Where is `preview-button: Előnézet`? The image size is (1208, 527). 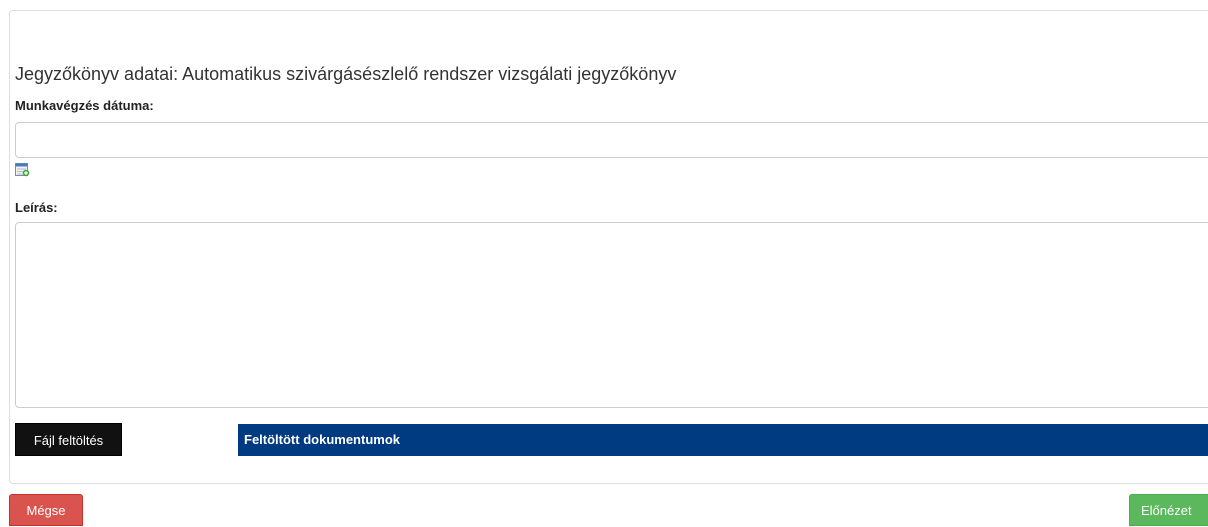
preview-button: Előnézet is located at coordinates (1168, 510).